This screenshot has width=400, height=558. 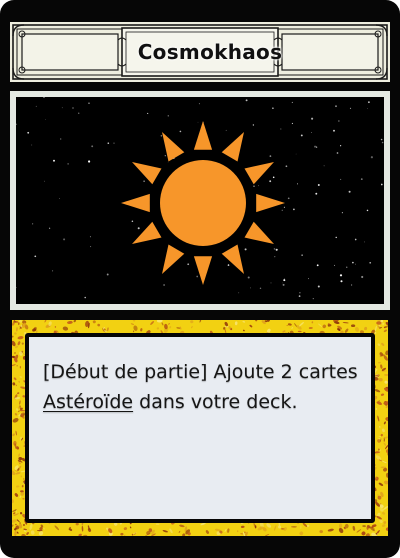 What do you see at coordinates (215, 402) in the screenshot?
I see `effect-text-end: dans votre deck.` at bounding box center [215, 402].